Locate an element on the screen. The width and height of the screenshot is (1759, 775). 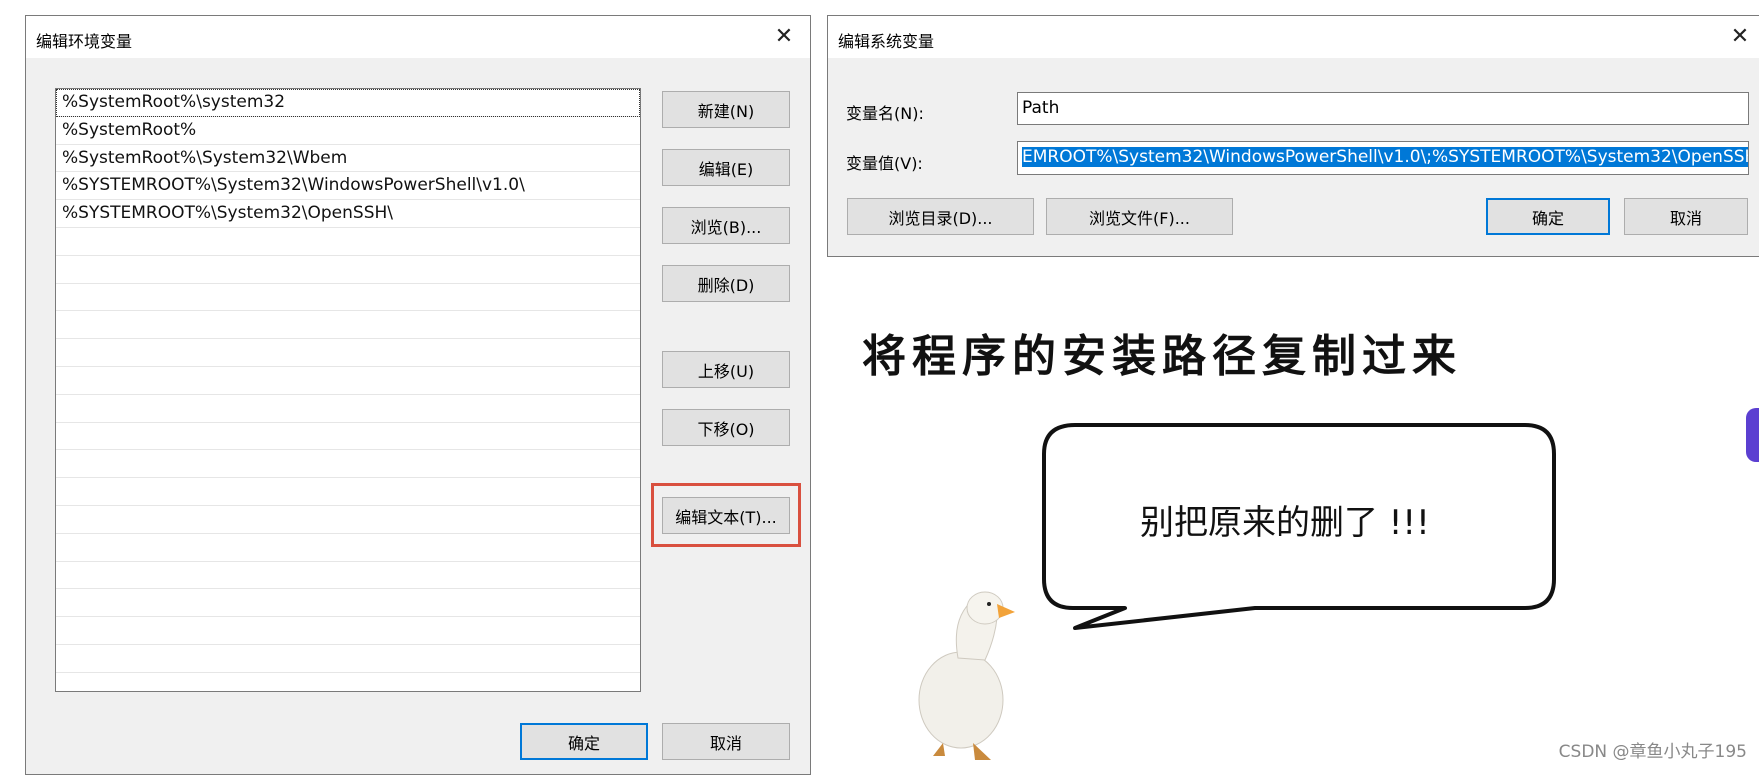
var-name-input: Path is located at coordinates (1383, 108).